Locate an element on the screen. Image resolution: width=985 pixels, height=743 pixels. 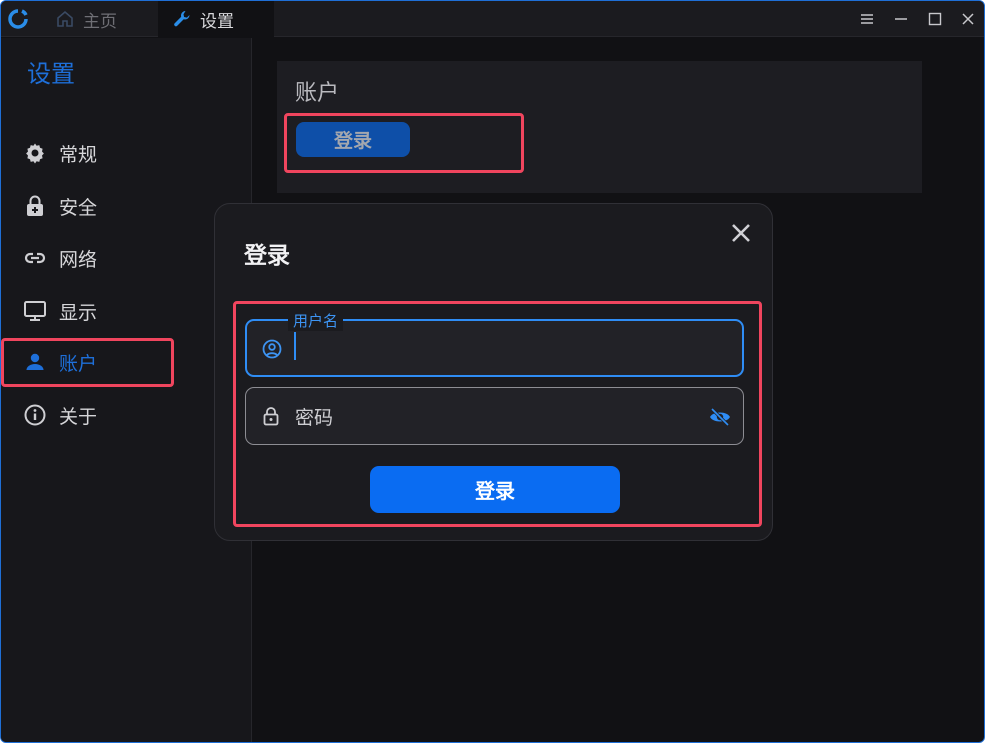
wrench-icon is located at coordinates (182, 19).